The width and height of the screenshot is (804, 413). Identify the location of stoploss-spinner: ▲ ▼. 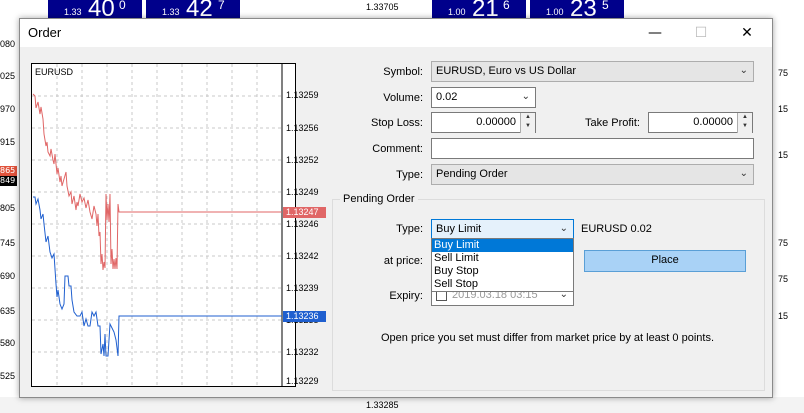
(527, 123).